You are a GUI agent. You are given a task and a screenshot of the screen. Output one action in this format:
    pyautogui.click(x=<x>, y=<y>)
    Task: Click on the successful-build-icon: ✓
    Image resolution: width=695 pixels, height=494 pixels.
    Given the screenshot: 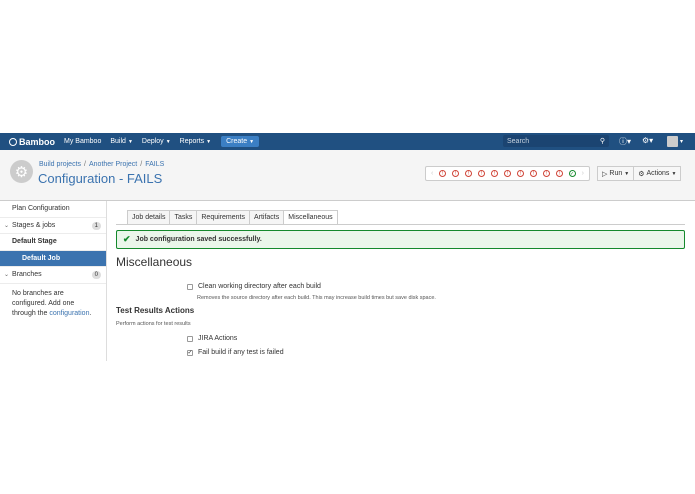 What is the action you would take?
    pyautogui.click(x=572, y=173)
    